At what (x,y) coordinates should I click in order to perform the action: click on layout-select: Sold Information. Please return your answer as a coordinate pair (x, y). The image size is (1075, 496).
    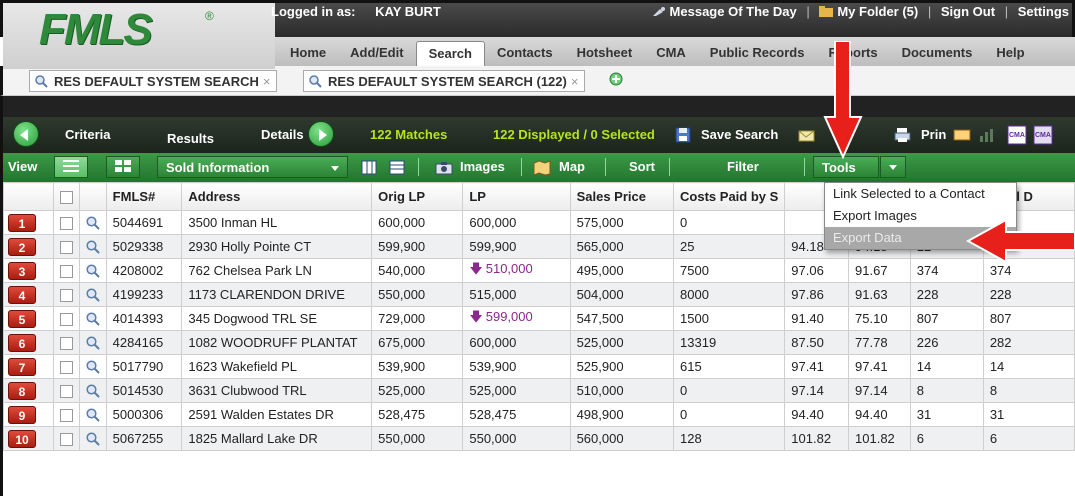
    Looking at the image, I should click on (252, 167).